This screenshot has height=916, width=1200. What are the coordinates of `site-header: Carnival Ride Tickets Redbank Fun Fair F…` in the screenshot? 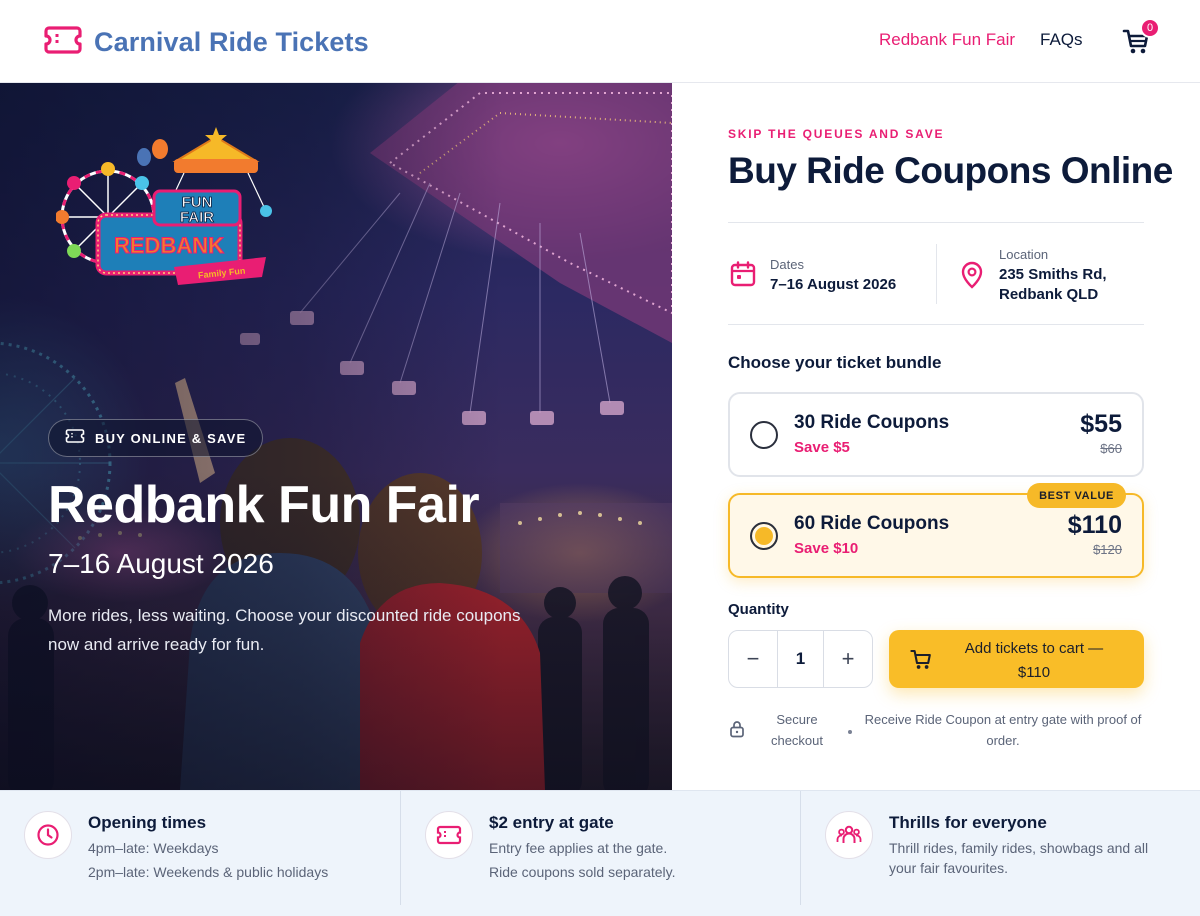 It's located at (600, 41).